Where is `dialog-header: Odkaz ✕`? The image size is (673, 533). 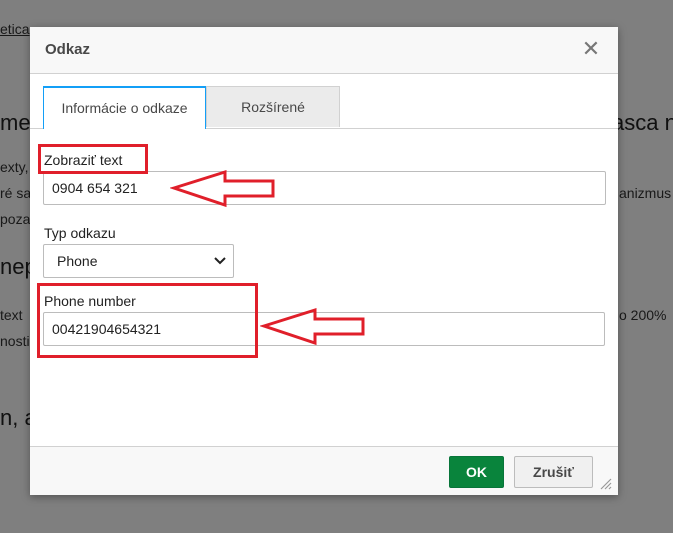
dialog-header: Odkaz ✕ is located at coordinates (324, 50).